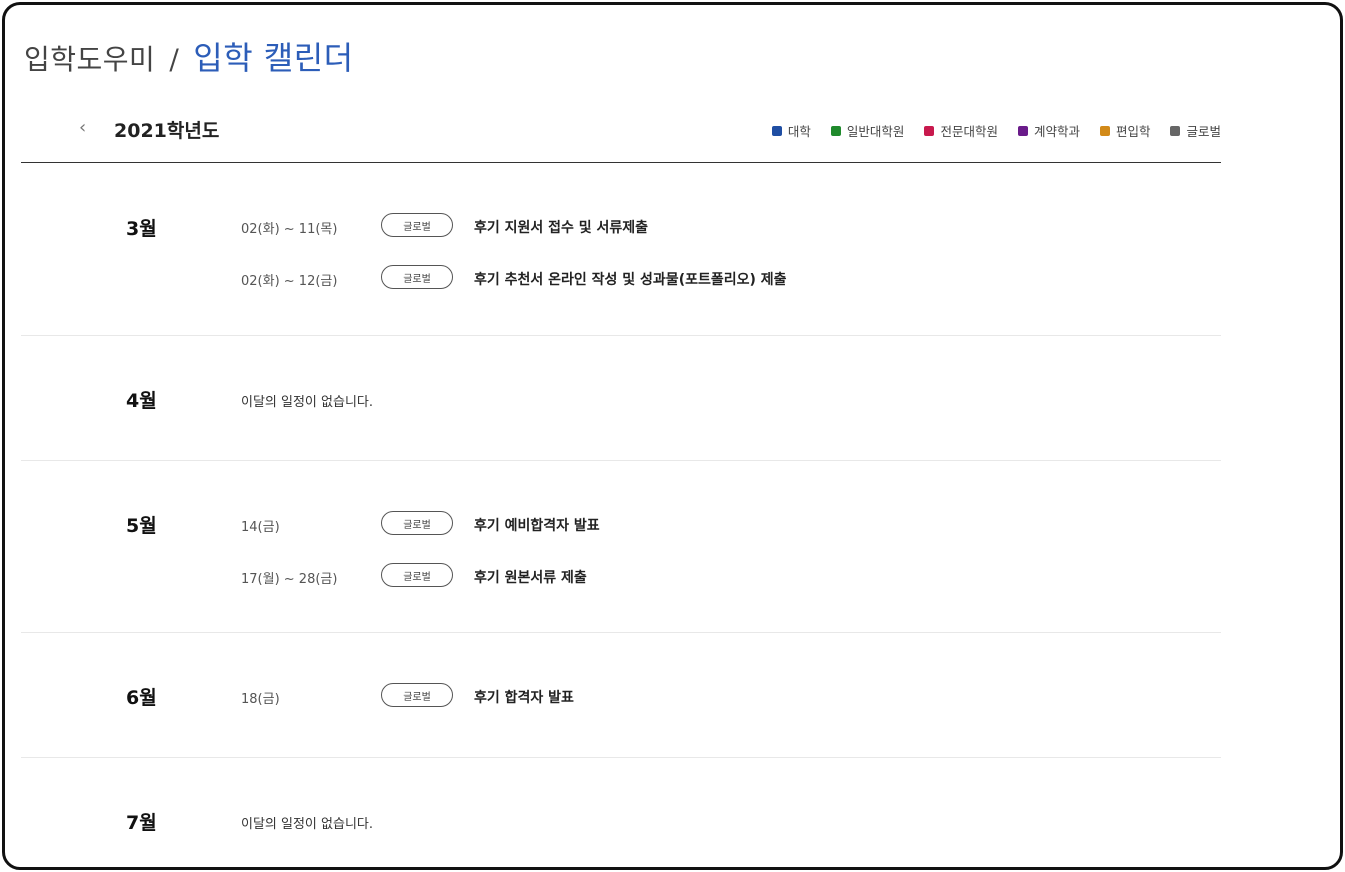 Image resolution: width=1345 pixels, height=872 pixels. What do you see at coordinates (561, 227) in the screenshot?
I see `event-title: 후기 지원서 접수 및 서류제출` at bounding box center [561, 227].